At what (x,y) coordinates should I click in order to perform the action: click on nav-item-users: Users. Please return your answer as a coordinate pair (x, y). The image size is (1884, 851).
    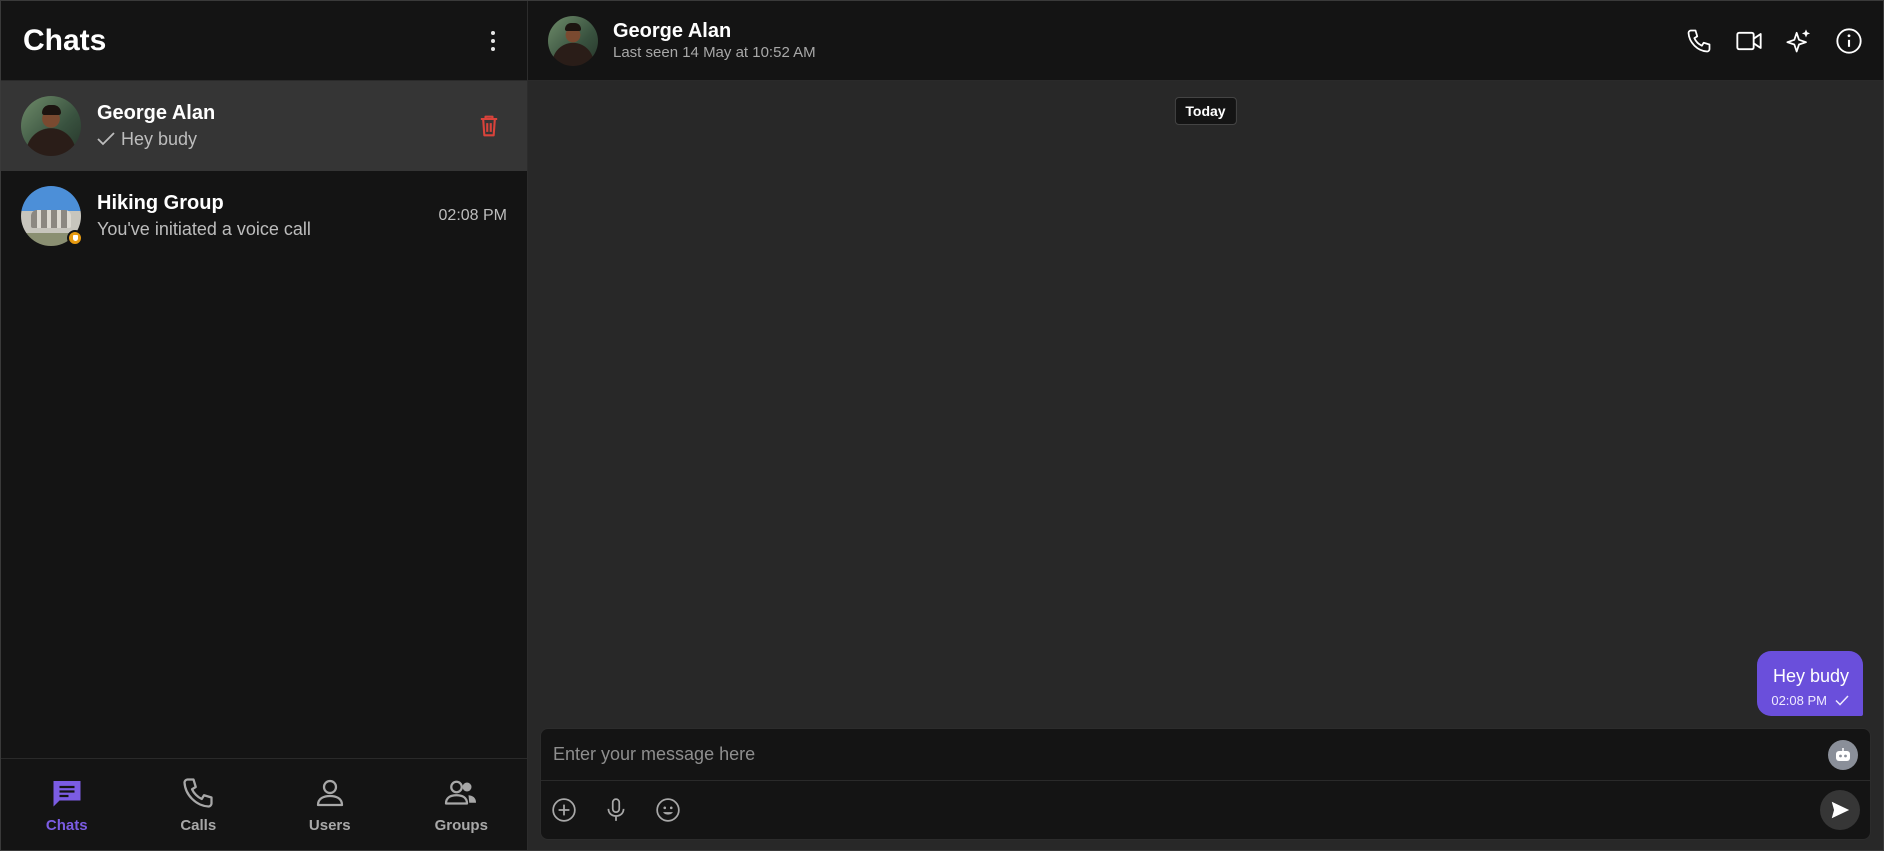
    Looking at the image, I should click on (330, 804).